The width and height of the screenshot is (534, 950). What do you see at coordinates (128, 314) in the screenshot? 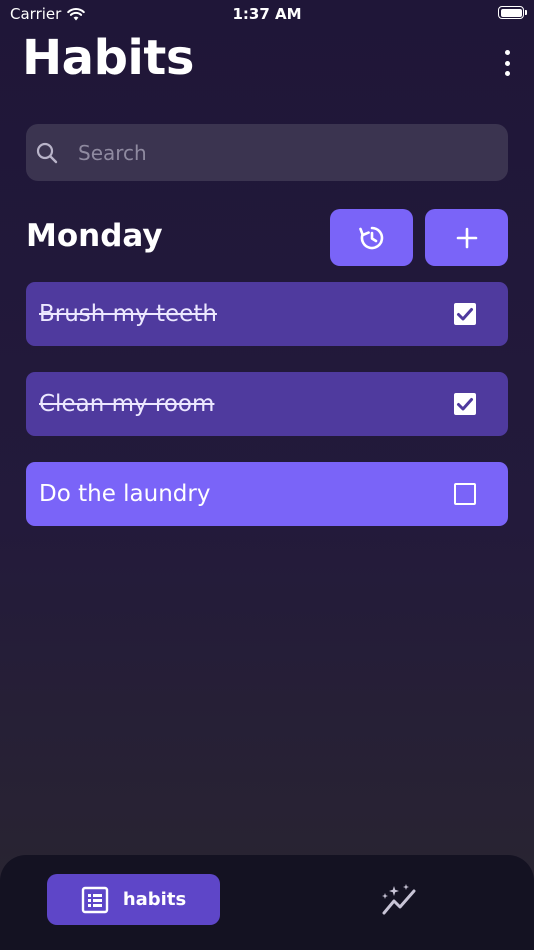
I see `habit-label: Brush my teeth` at bounding box center [128, 314].